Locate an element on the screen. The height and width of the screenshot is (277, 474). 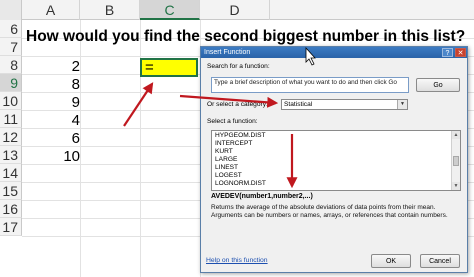
function-list-scrollbar: ▲ ▼ is located at coordinates (455, 160).